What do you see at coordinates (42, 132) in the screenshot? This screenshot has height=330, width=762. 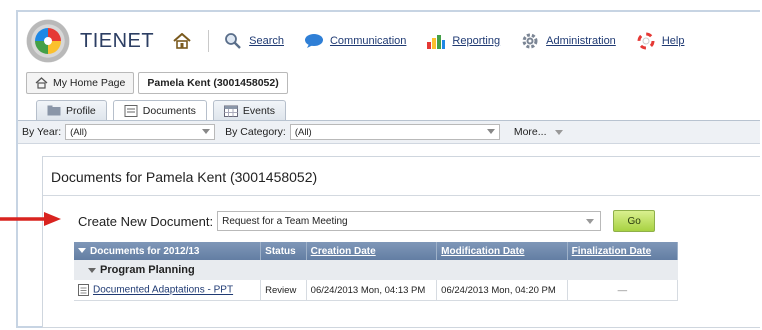 I see `year-filter-label: By Year:` at bounding box center [42, 132].